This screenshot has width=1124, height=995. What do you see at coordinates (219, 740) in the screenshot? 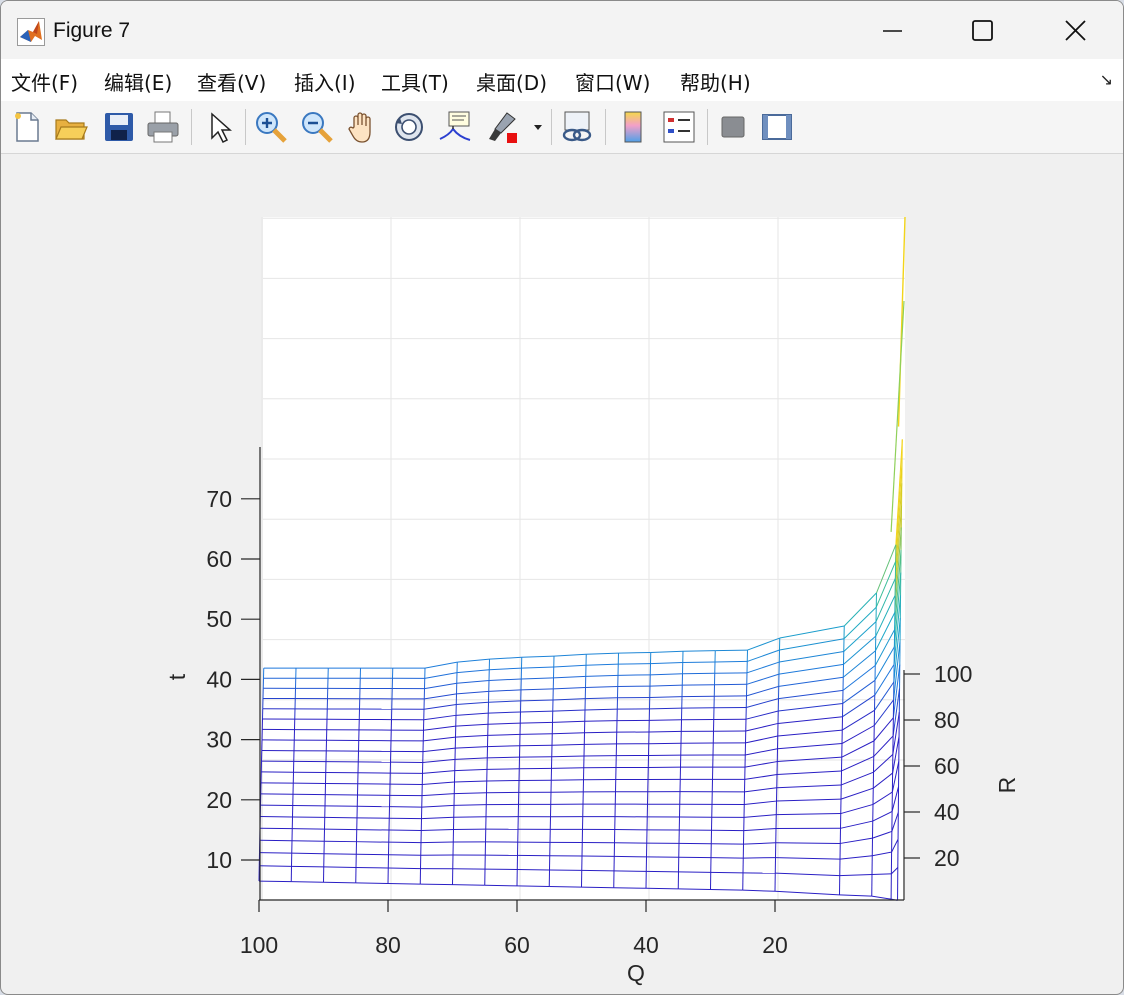
I see `t-tick-label: 30` at bounding box center [219, 740].